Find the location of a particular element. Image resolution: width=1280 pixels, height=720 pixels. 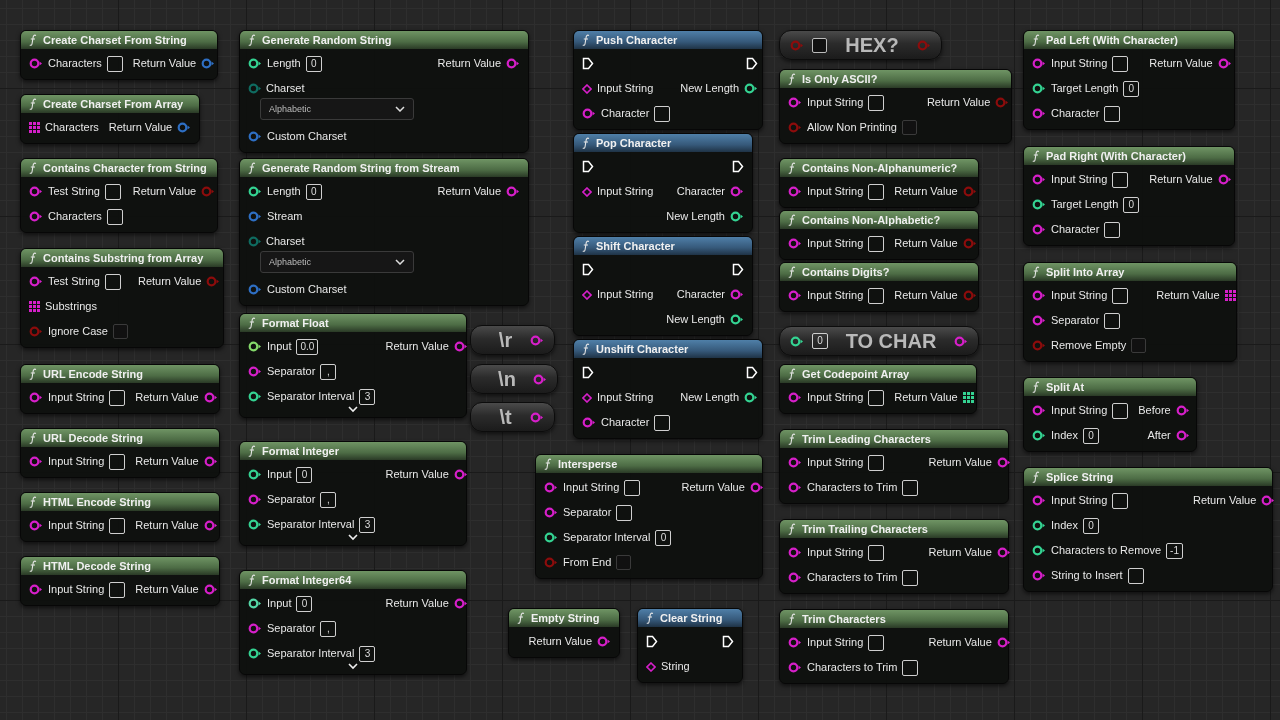

text-field: 0.0 is located at coordinates (307, 346).